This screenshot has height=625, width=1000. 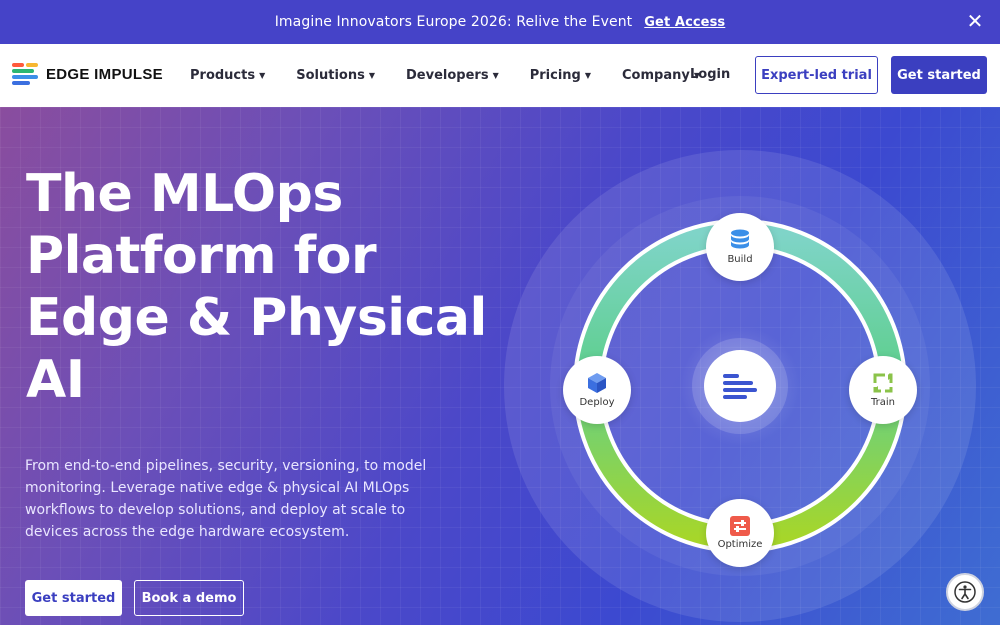 What do you see at coordinates (939, 75) in the screenshot?
I see `get-started-button: Get started` at bounding box center [939, 75].